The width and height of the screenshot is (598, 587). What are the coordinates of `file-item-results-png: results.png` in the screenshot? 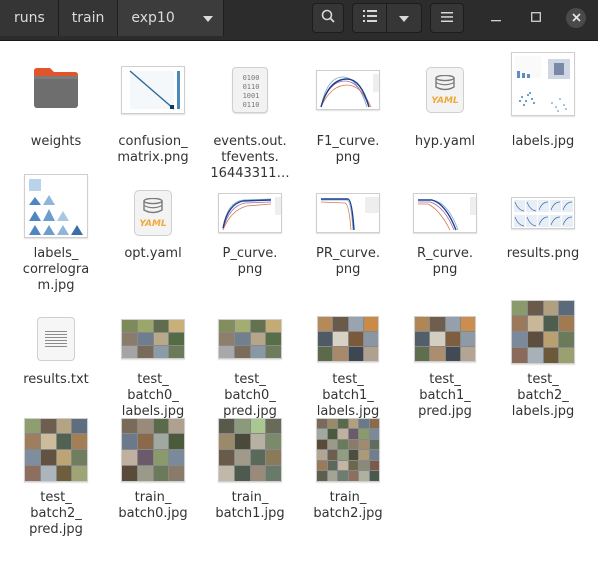 It's located at (543, 223).